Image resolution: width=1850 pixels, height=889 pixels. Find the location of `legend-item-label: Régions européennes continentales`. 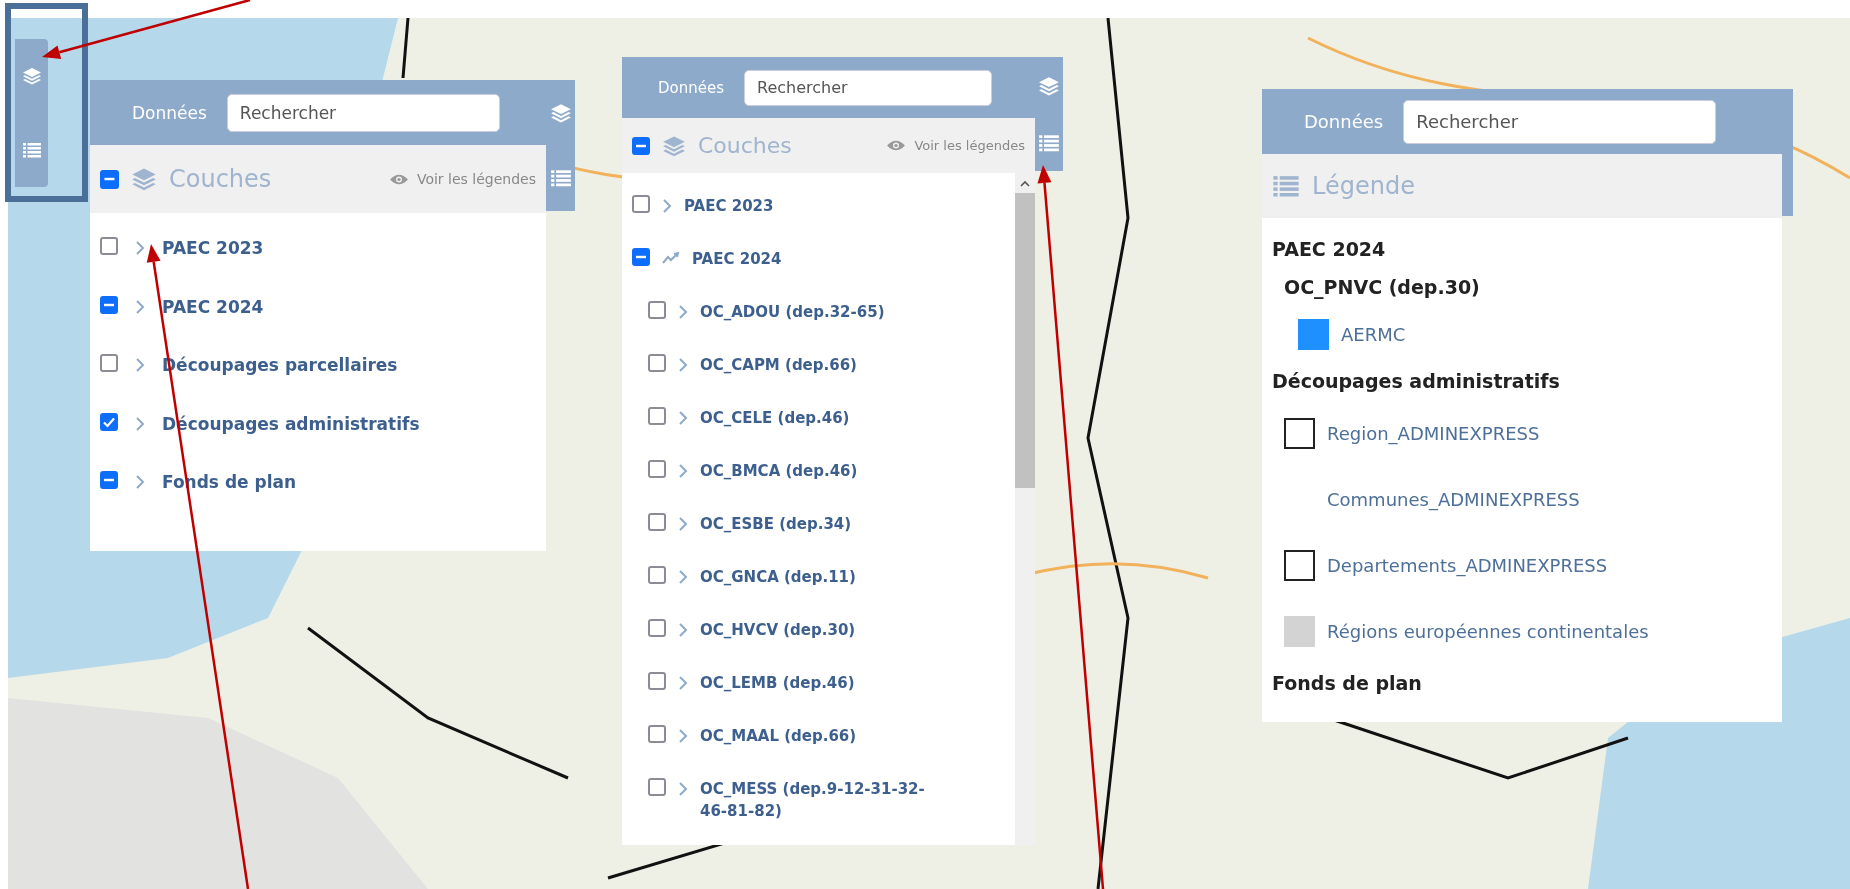

legend-item-label: Régions européennes continentales is located at coordinates (1488, 631).